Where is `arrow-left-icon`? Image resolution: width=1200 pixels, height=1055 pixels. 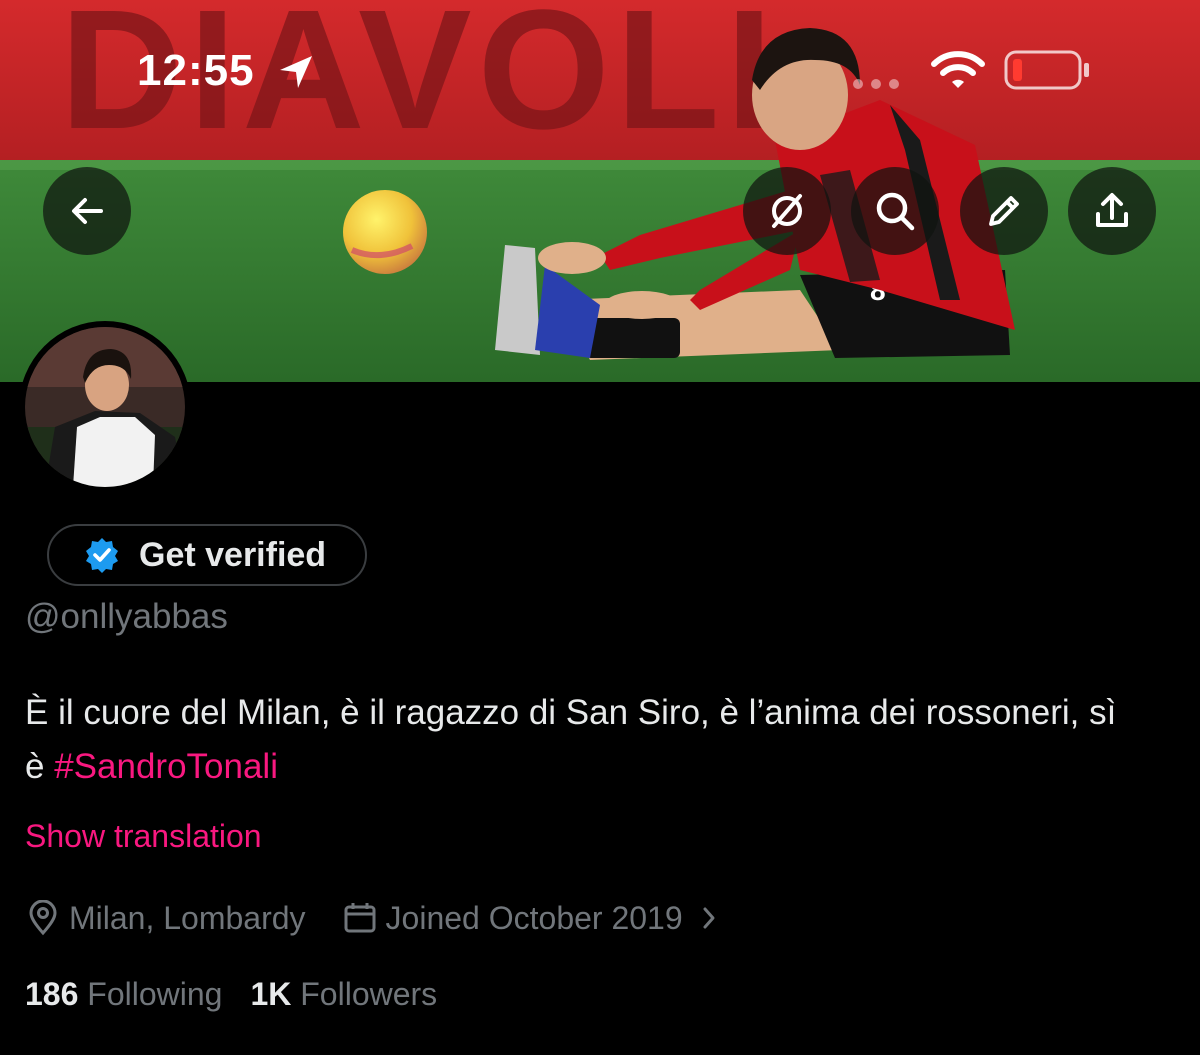
arrow-left-icon is located at coordinates (87, 211).